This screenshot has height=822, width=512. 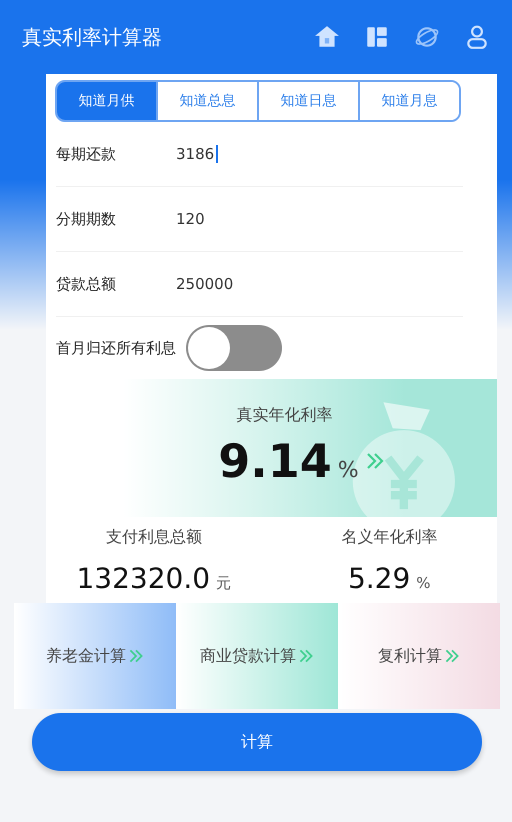 What do you see at coordinates (234, 348) in the screenshot?
I see `toggle-switch` at bounding box center [234, 348].